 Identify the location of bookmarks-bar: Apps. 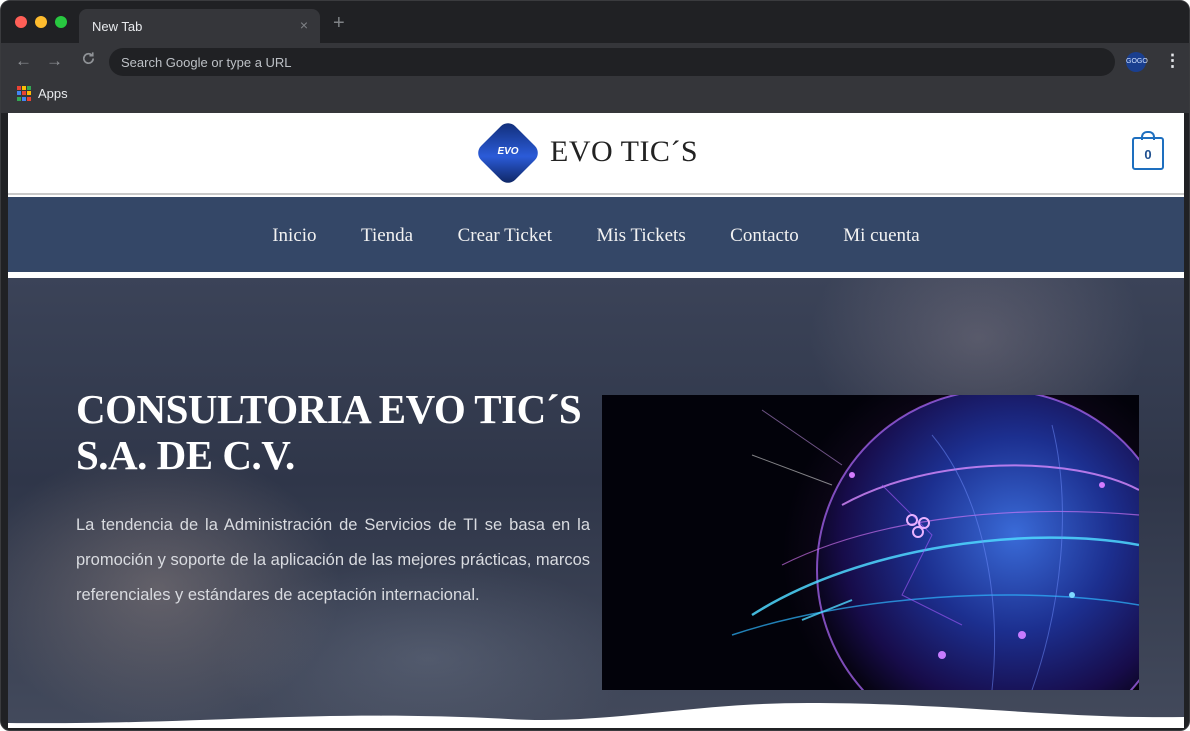
(595, 97).